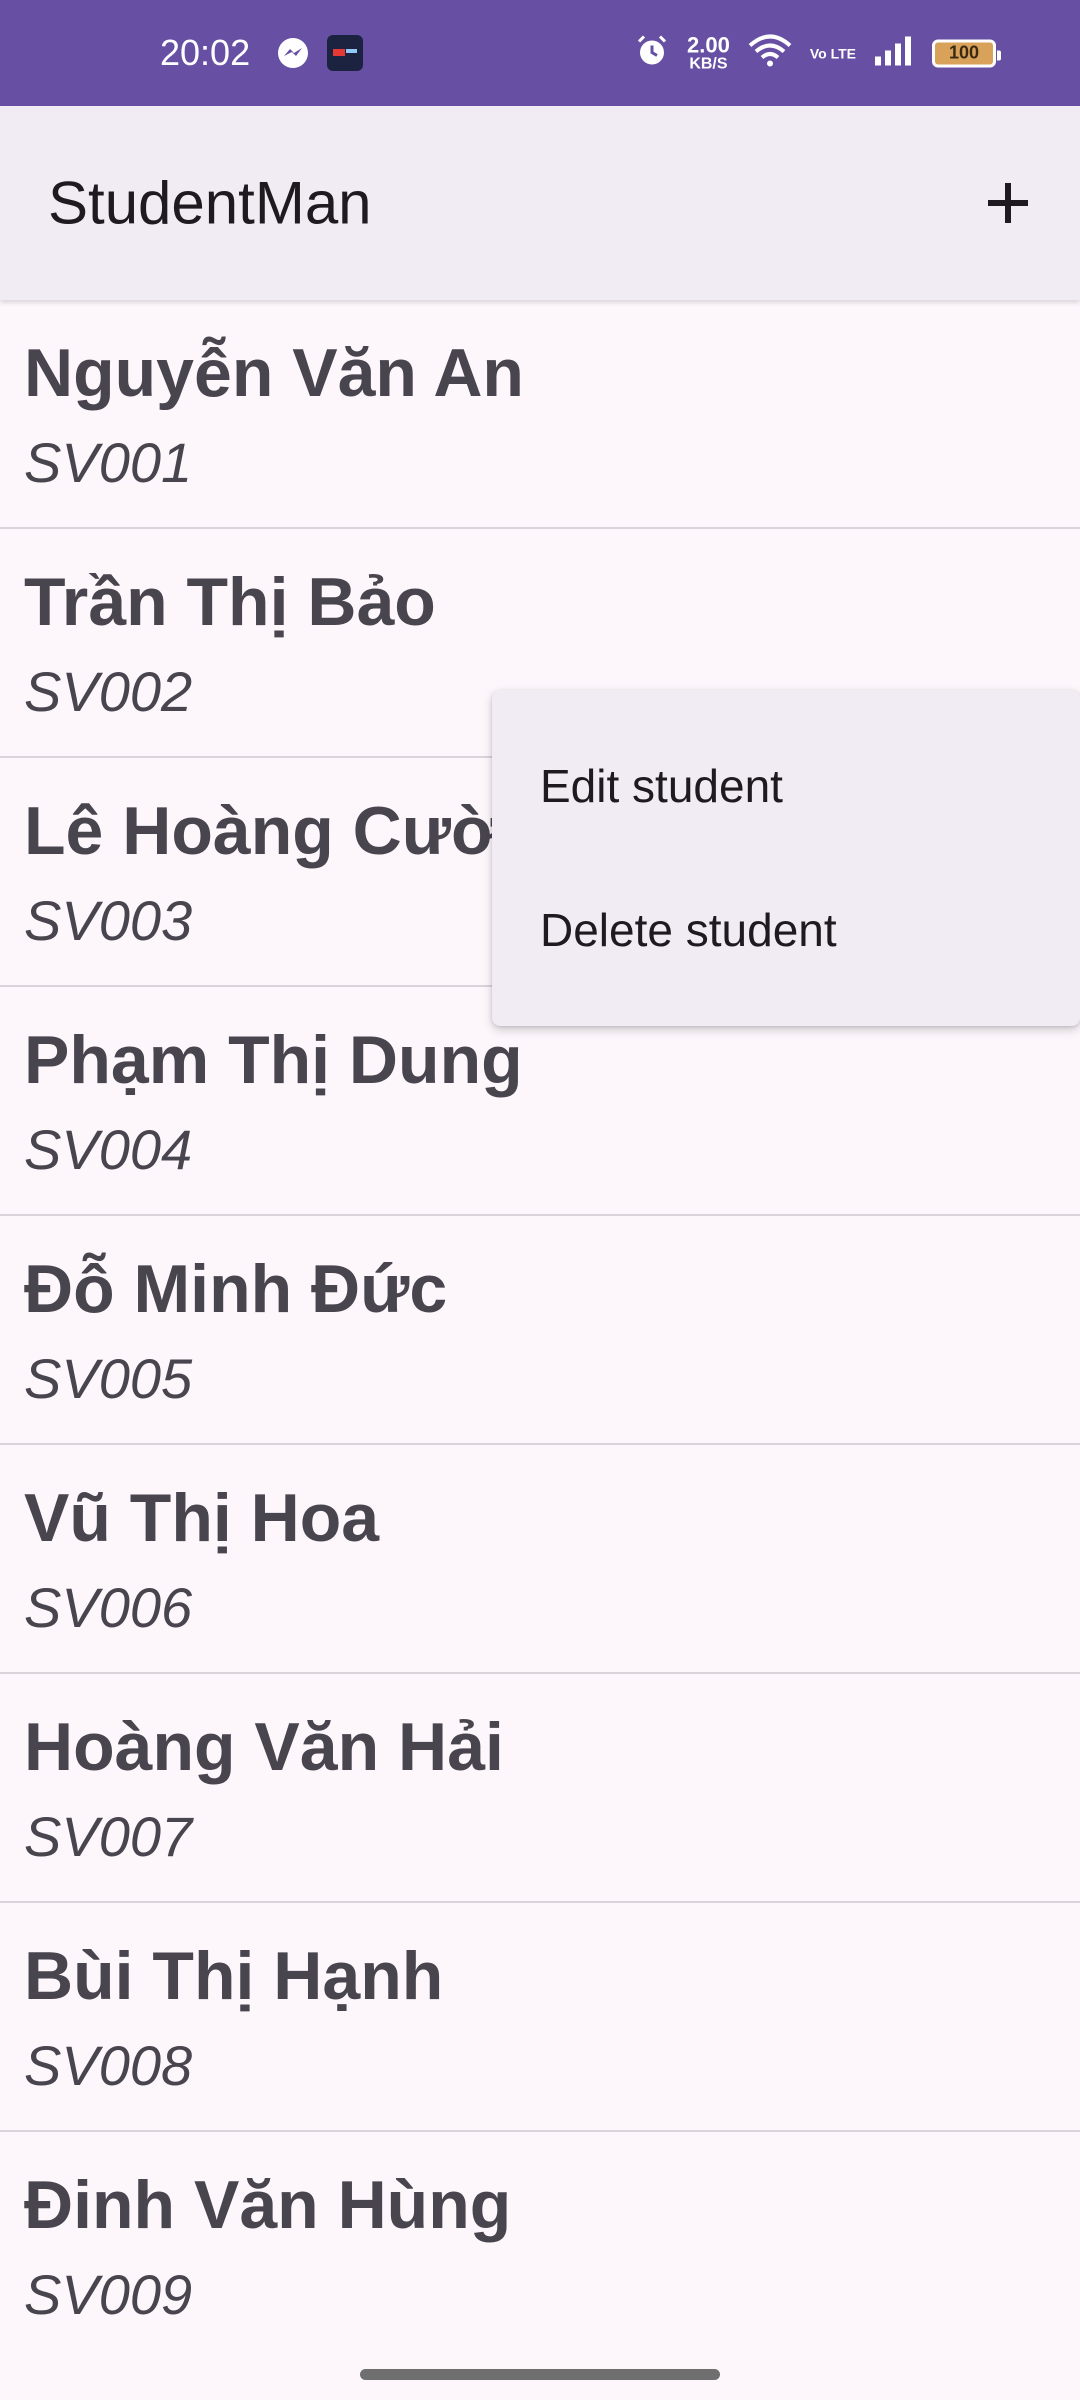  I want to click on add-student-button, so click(1008, 203).